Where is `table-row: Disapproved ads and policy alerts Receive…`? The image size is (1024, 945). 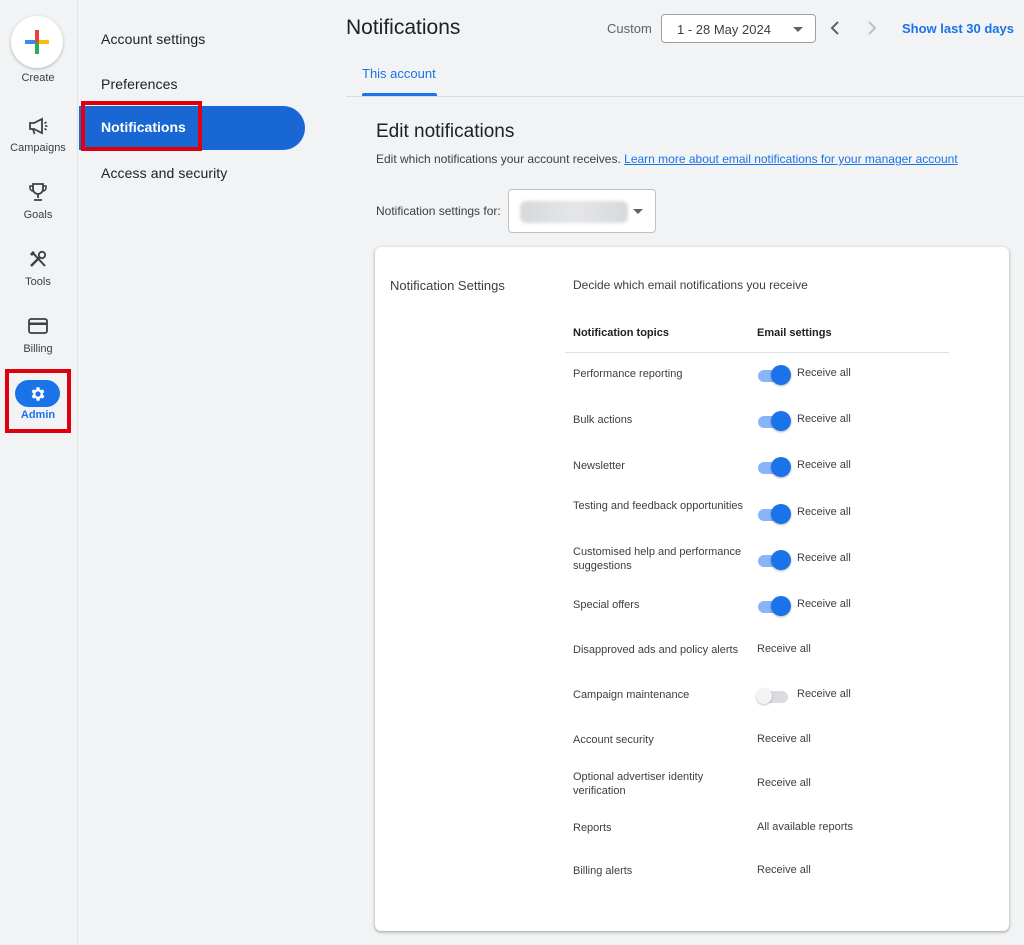 table-row: Disapproved ads and policy alerts Receive… is located at coordinates (692, 651).